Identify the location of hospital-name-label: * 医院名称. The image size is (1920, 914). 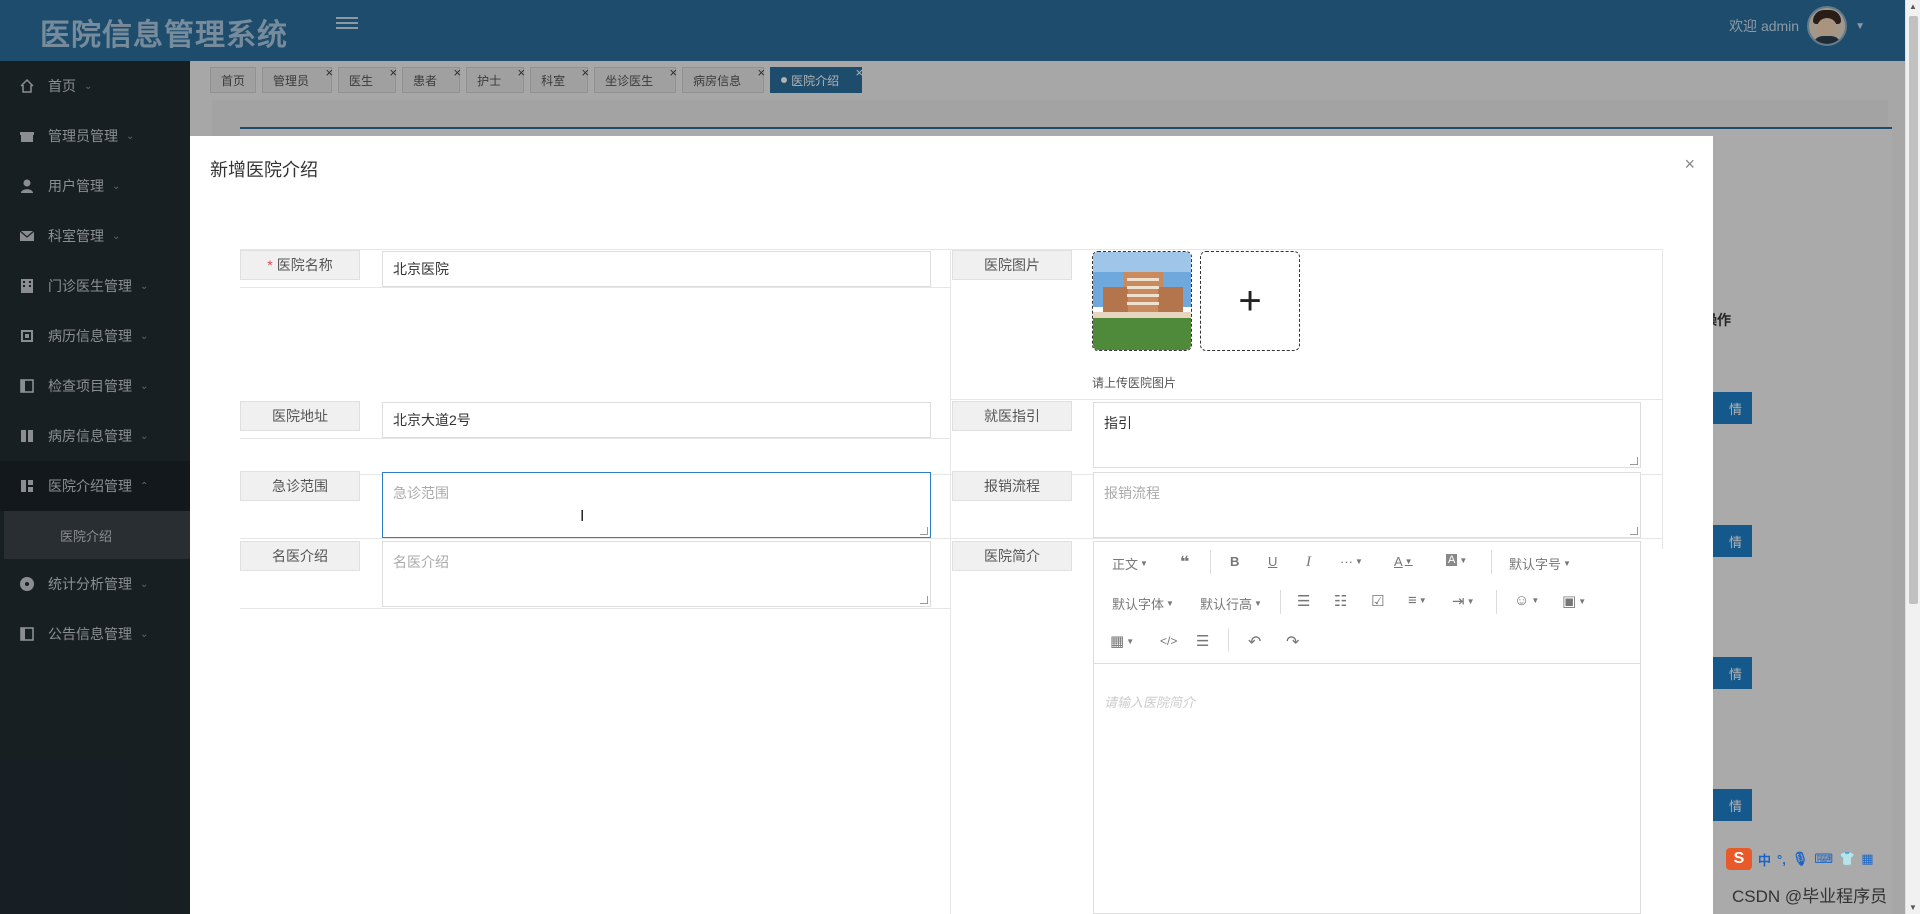
(300, 265).